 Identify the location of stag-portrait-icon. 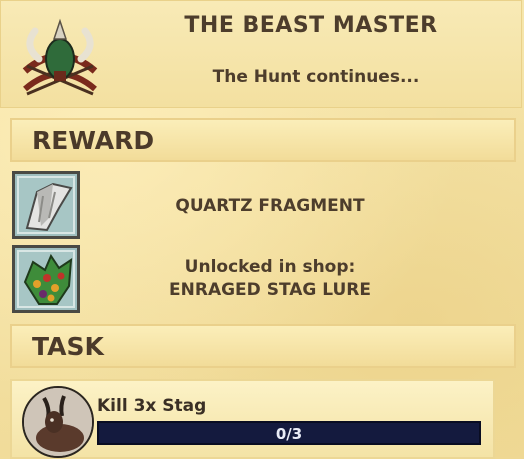
(58, 422).